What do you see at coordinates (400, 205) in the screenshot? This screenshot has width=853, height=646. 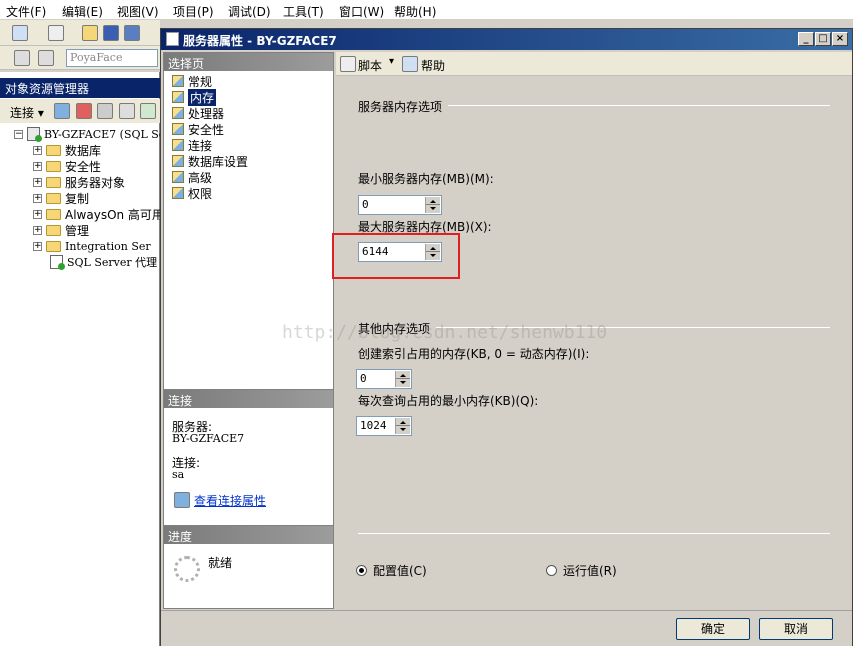 I see `min-memory-spinner: 0` at bounding box center [400, 205].